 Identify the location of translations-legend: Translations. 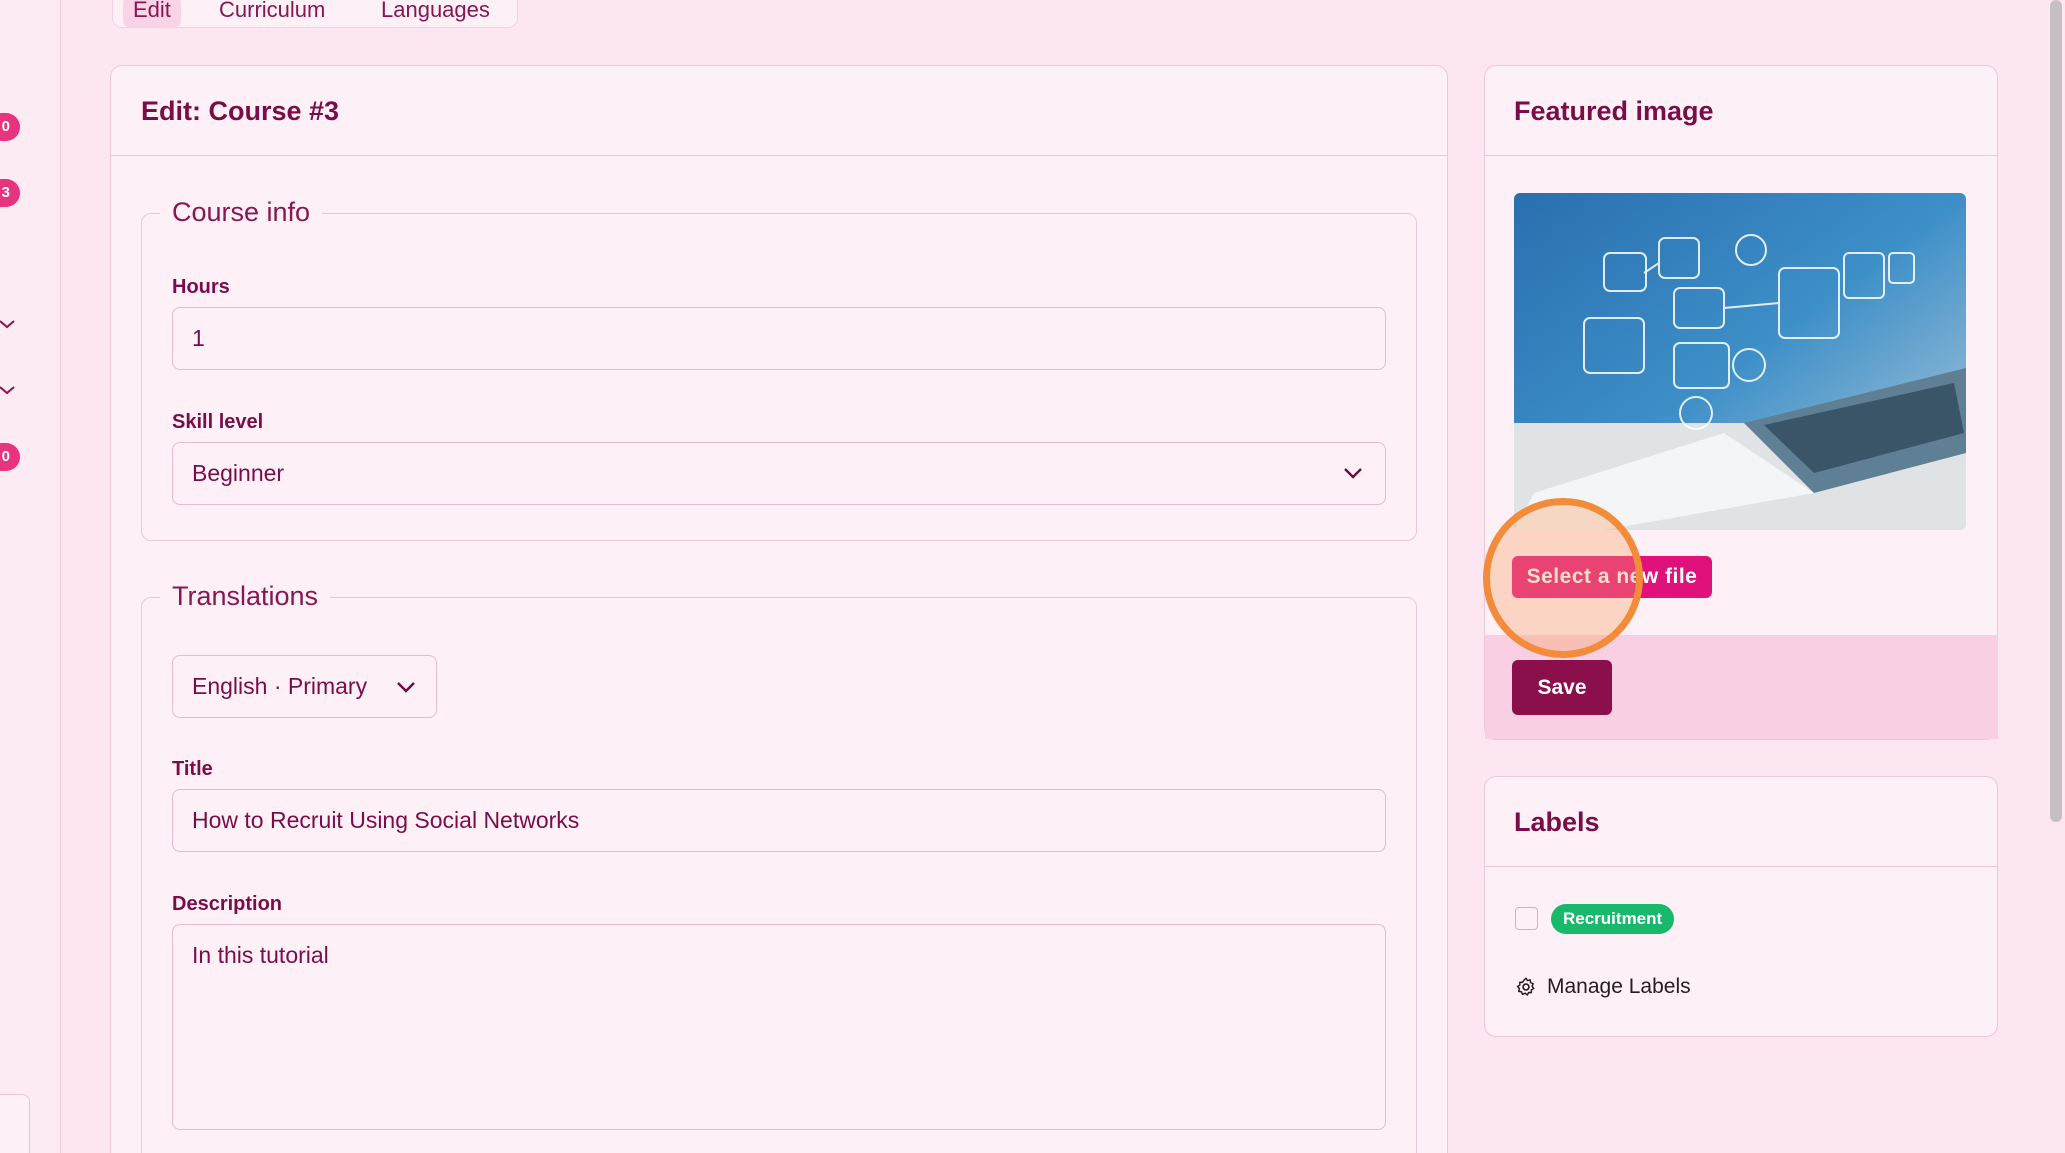
(245, 596).